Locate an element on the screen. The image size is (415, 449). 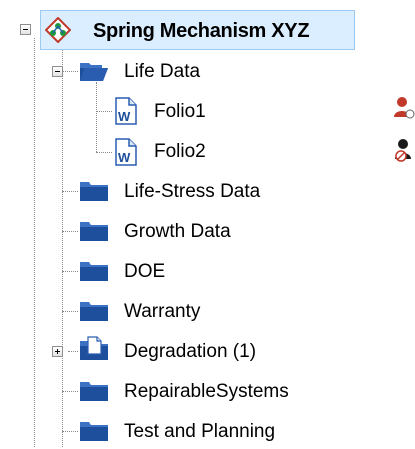
folder-growth-data: Growth Data is located at coordinates (177, 231).